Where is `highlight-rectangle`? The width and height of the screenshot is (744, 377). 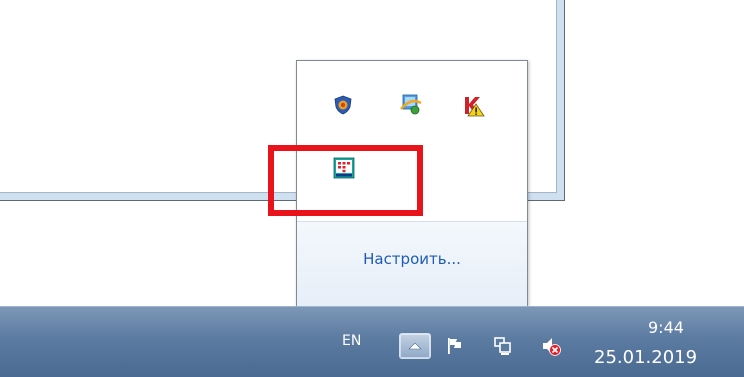 highlight-rectangle is located at coordinates (345, 180).